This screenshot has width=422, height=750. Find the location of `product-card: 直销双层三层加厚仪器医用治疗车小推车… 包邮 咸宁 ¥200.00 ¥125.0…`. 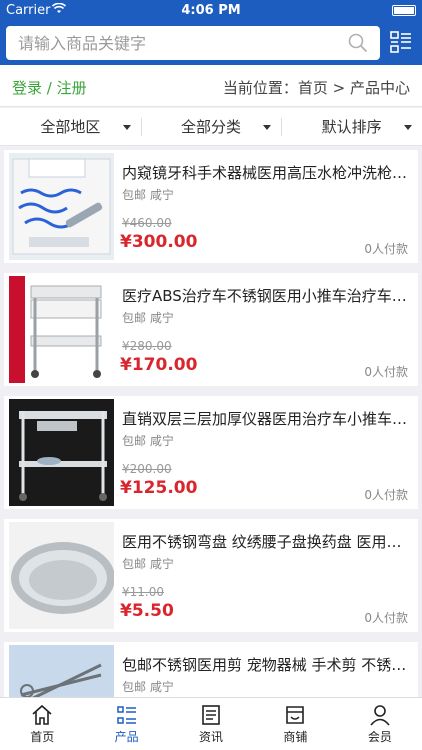

product-card: 直销双层三层加厚仪器医用治疗车小推车… 包邮 咸宁 ¥200.00 ¥125.0… is located at coordinates (211, 452).